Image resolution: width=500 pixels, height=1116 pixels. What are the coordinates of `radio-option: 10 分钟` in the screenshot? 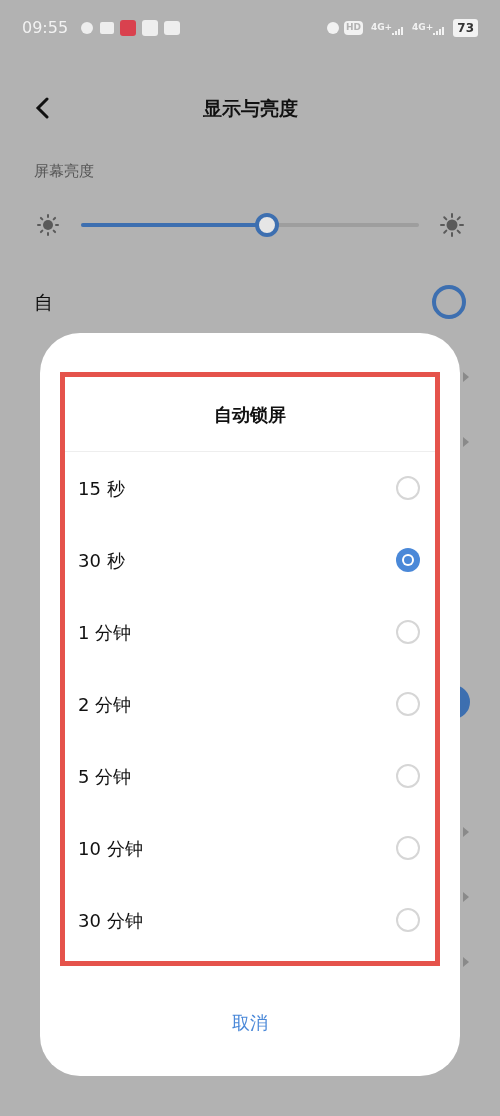 It's located at (250, 848).